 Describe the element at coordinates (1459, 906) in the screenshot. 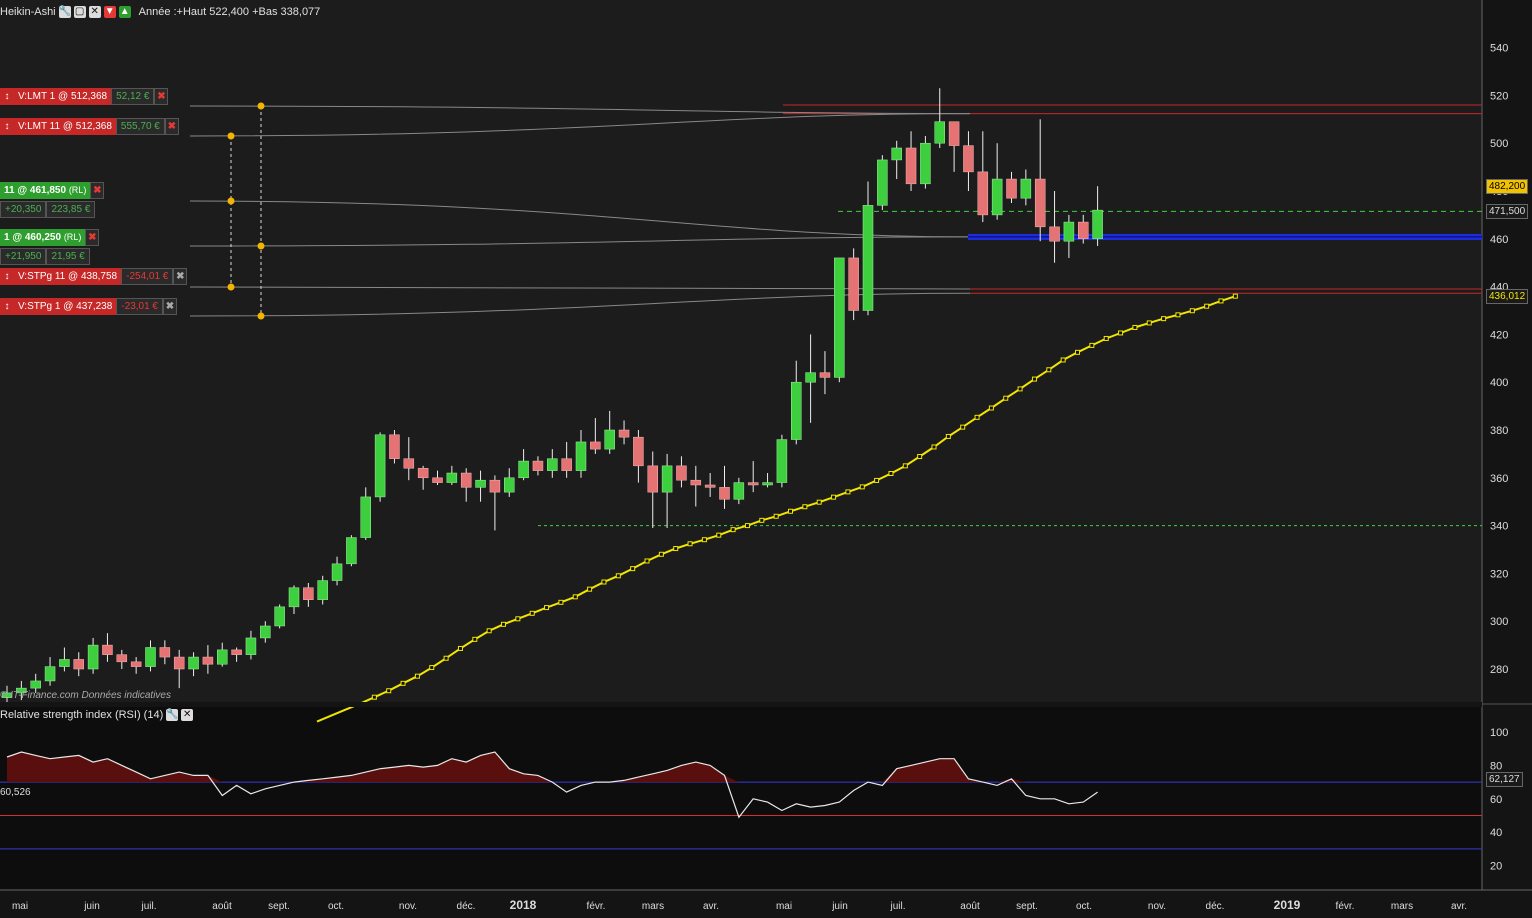

I see `x-tick-label: avr.` at that location.